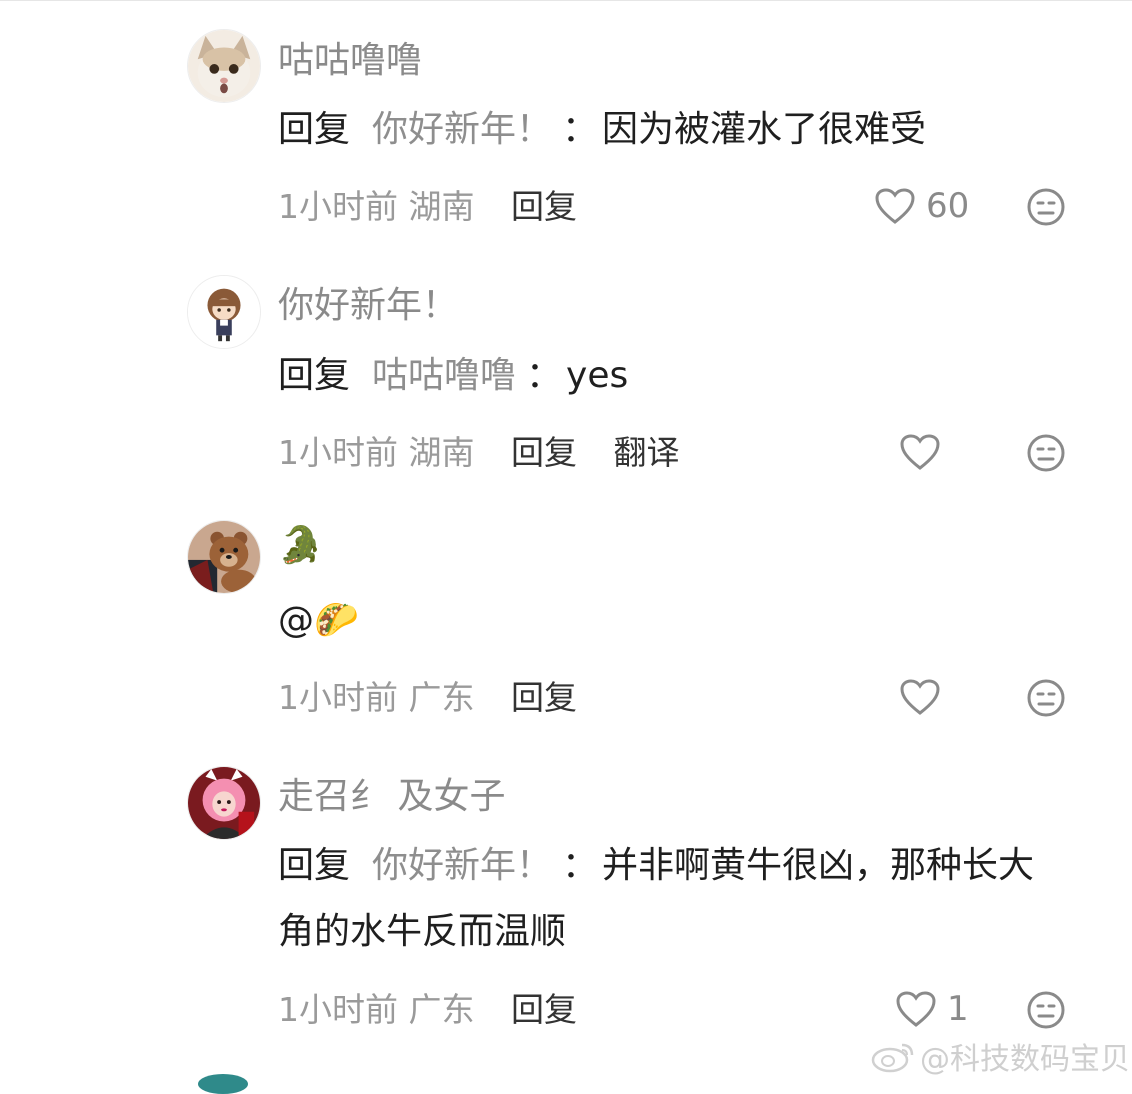 Image resolution: width=1132 pixels, height=1094 pixels. What do you see at coordinates (673, 899) in the screenshot?
I see `comment-body: 回复 你好新年！：并非啊黄牛很凶，那种长大角的水牛反而温顺` at bounding box center [673, 899].